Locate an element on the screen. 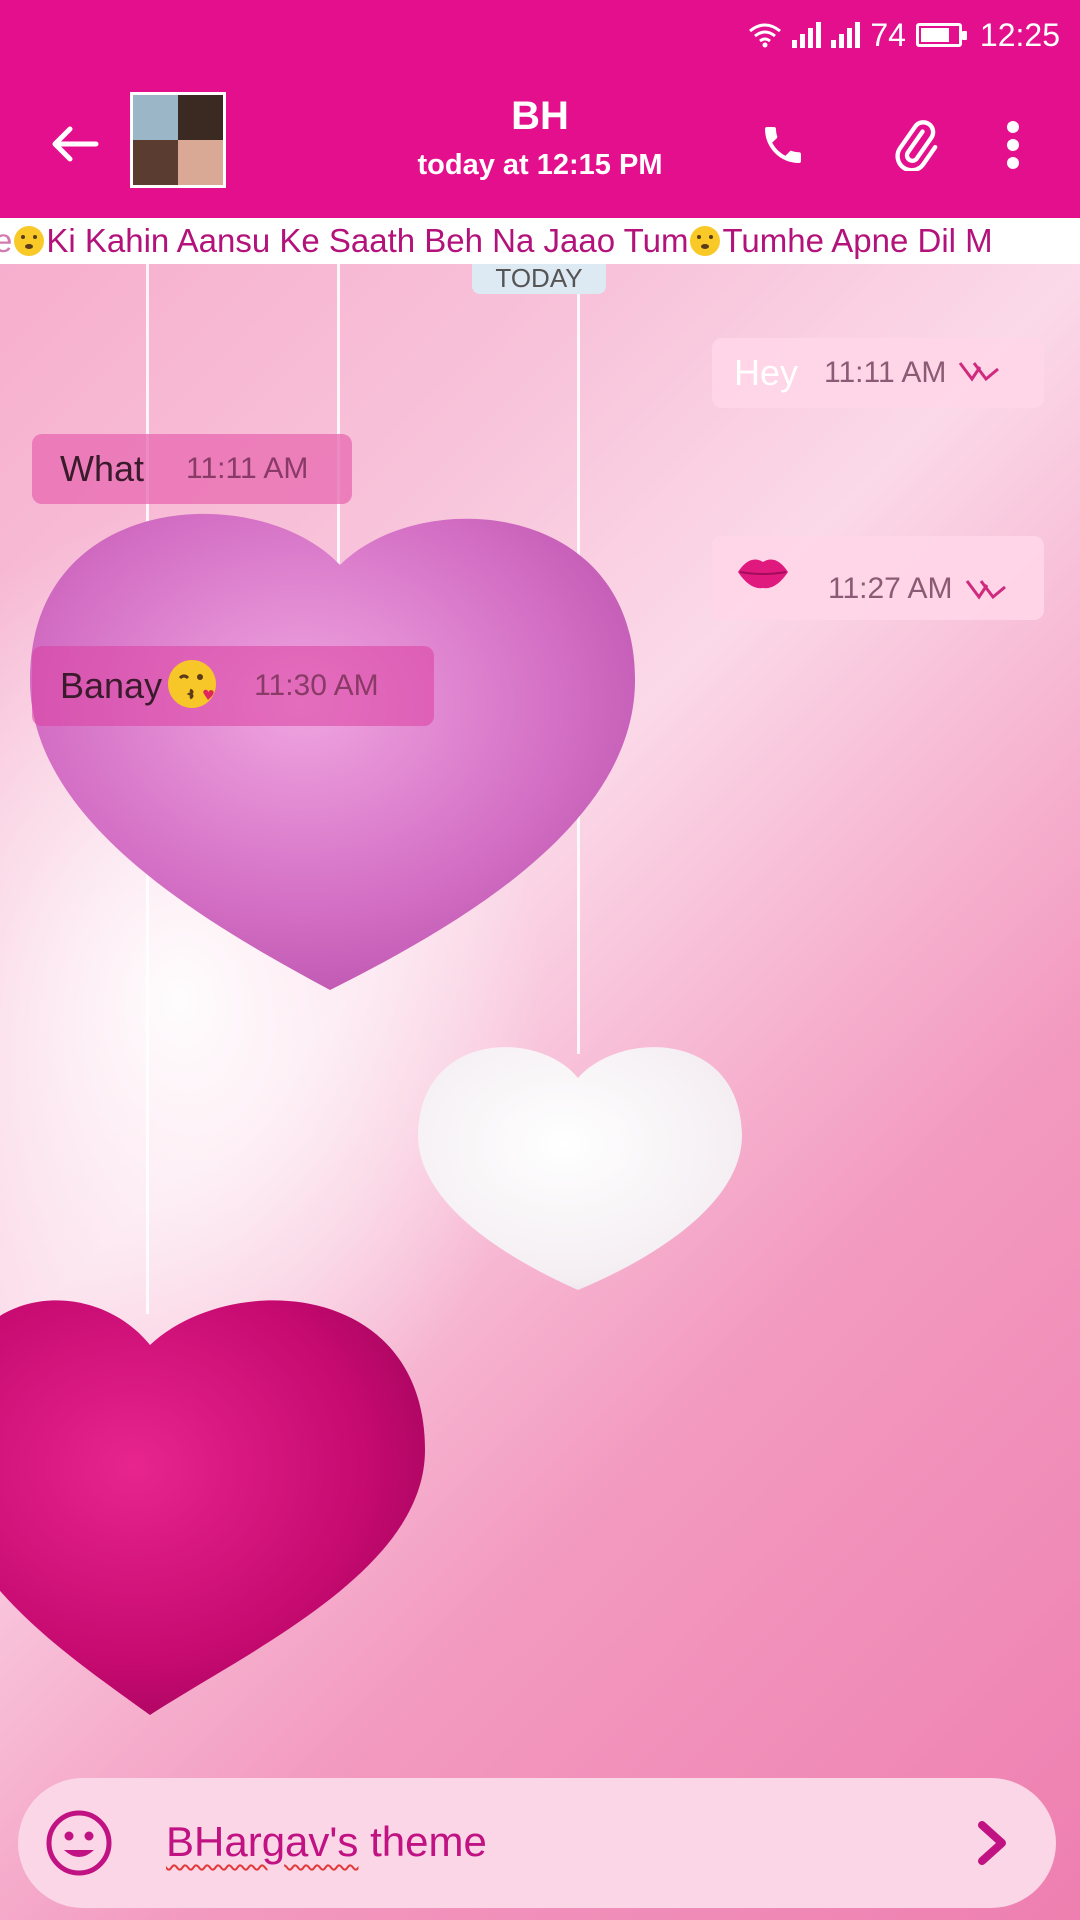  hushed-face-icon is located at coordinates (29, 241).